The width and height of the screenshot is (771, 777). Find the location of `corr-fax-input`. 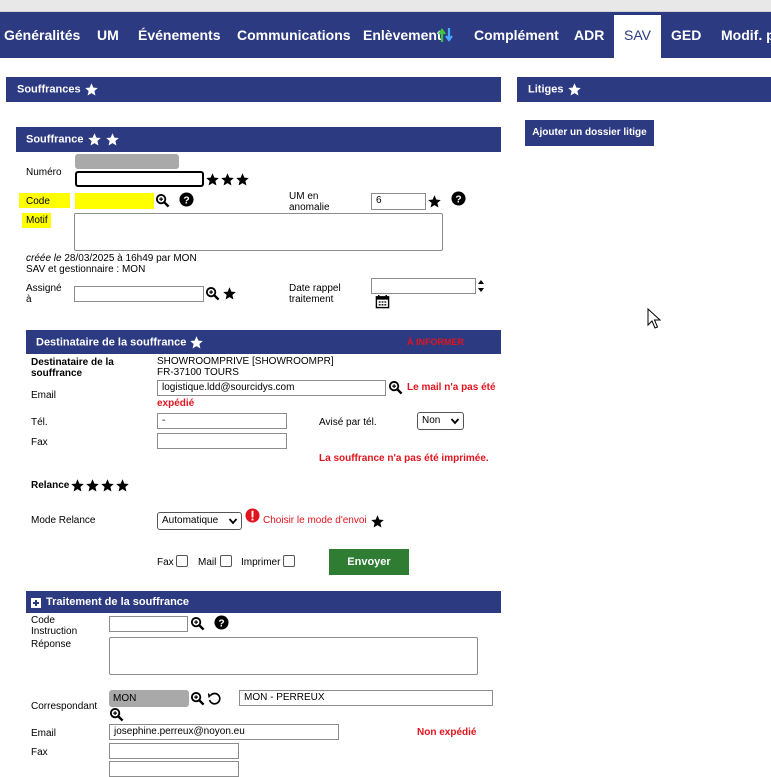

corr-fax-input is located at coordinates (174, 751).